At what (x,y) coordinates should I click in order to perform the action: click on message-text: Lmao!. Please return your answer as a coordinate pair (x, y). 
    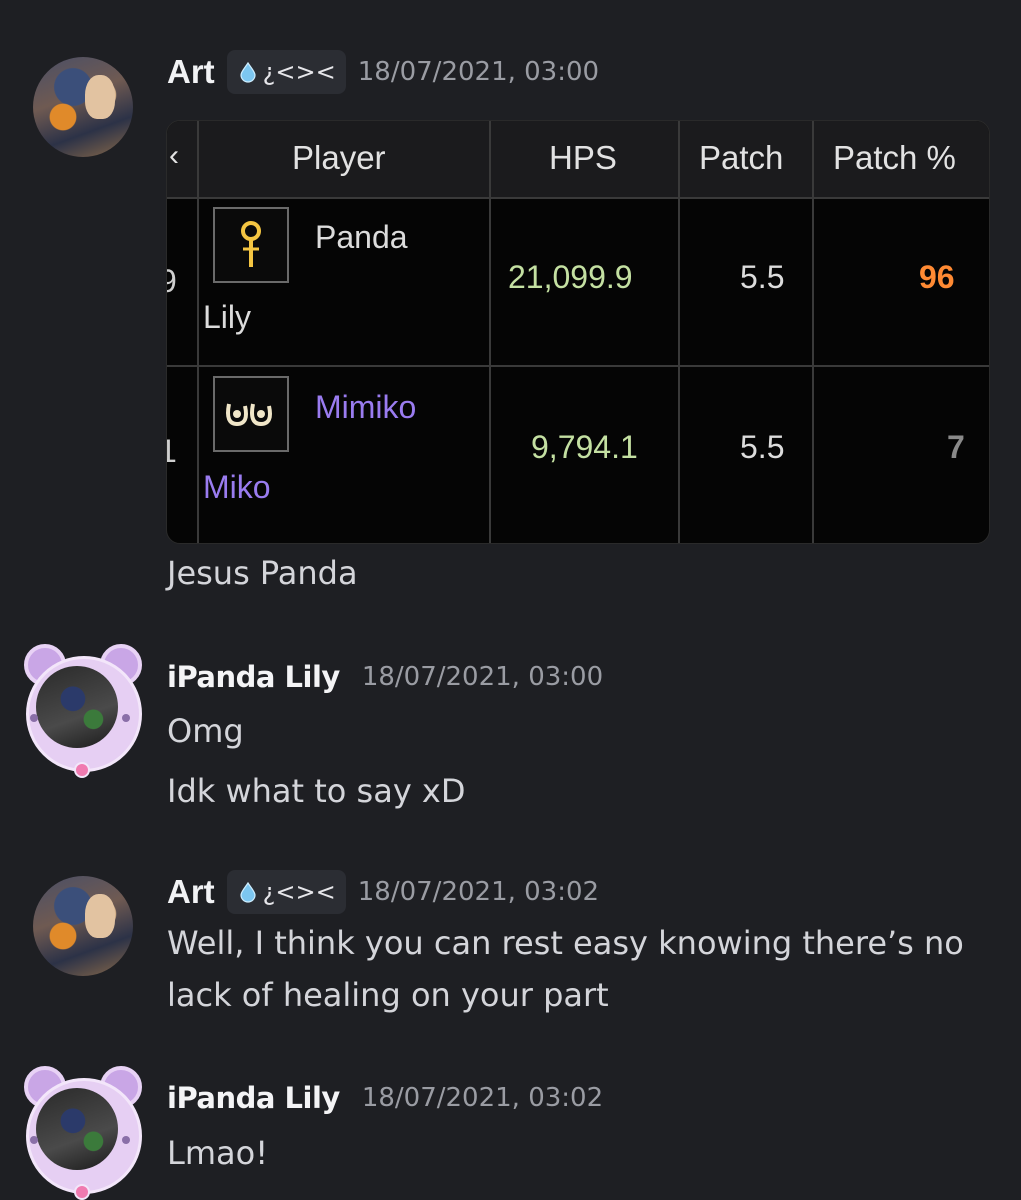
    Looking at the image, I should click on (218, 1153).